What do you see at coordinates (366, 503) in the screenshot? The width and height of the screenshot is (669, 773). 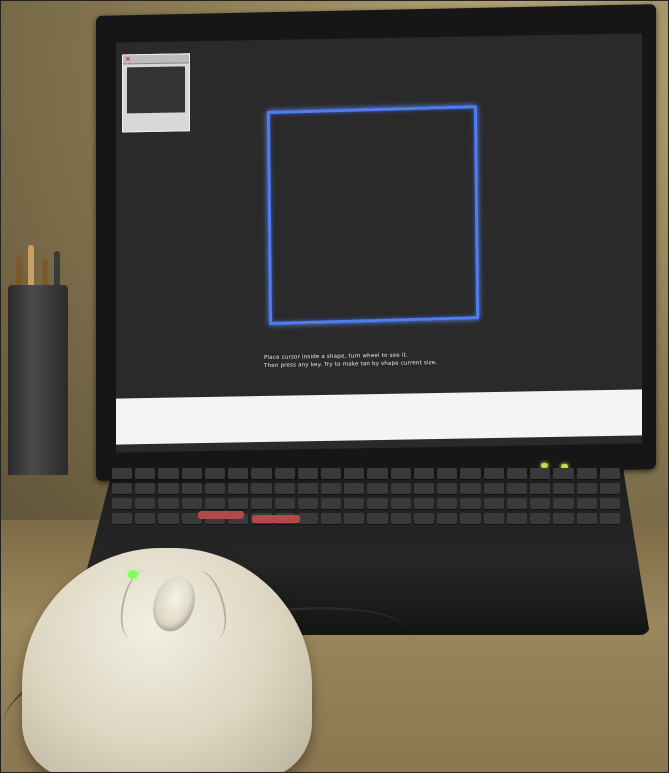 I see `keyboard` at bounding box center [366, 503].